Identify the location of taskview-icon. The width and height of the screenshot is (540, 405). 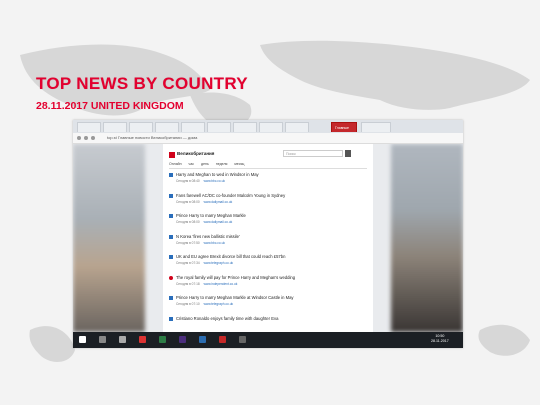
(122, 339).